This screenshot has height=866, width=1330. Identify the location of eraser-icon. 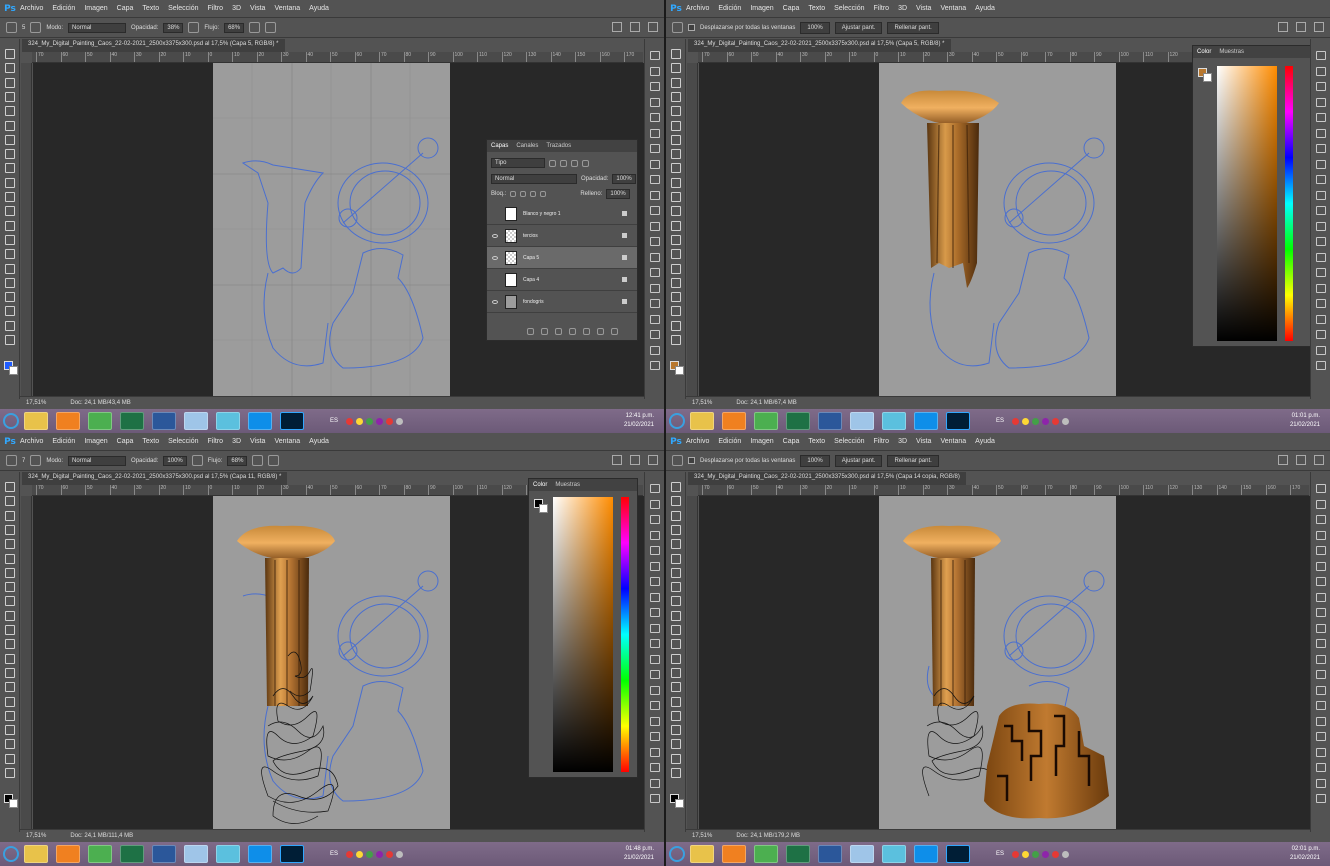
(10, 630).